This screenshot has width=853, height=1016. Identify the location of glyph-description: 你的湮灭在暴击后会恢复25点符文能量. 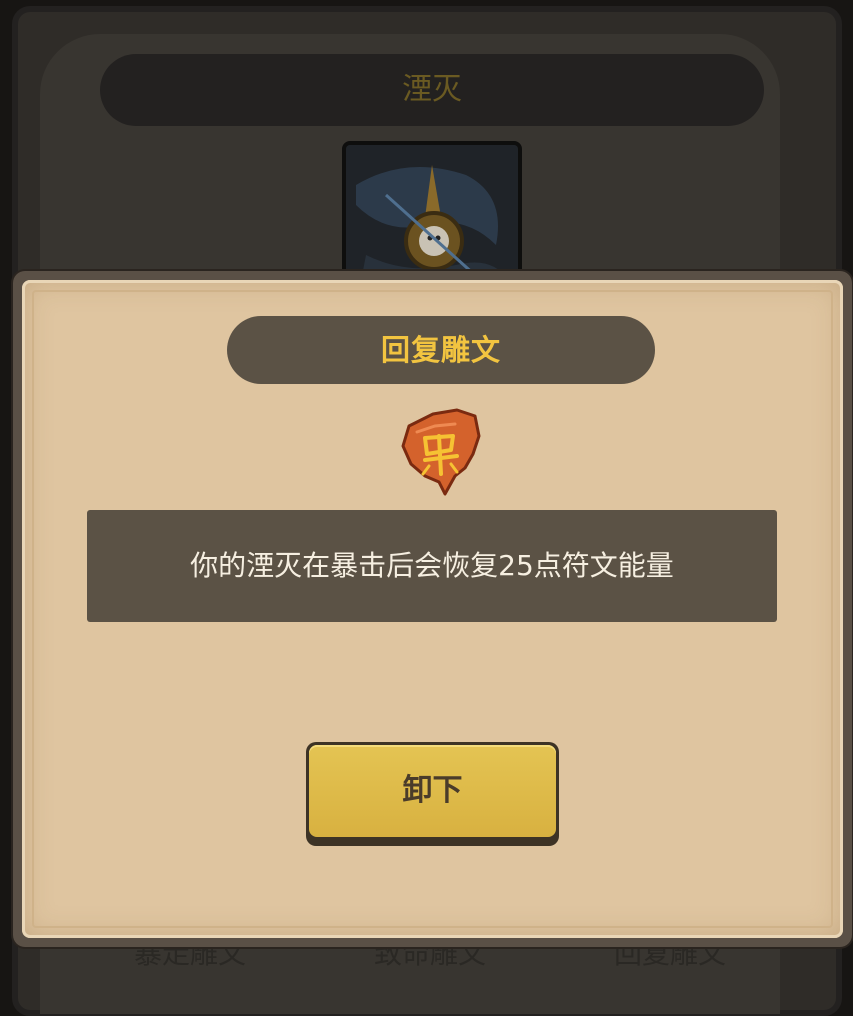
(432, 565).